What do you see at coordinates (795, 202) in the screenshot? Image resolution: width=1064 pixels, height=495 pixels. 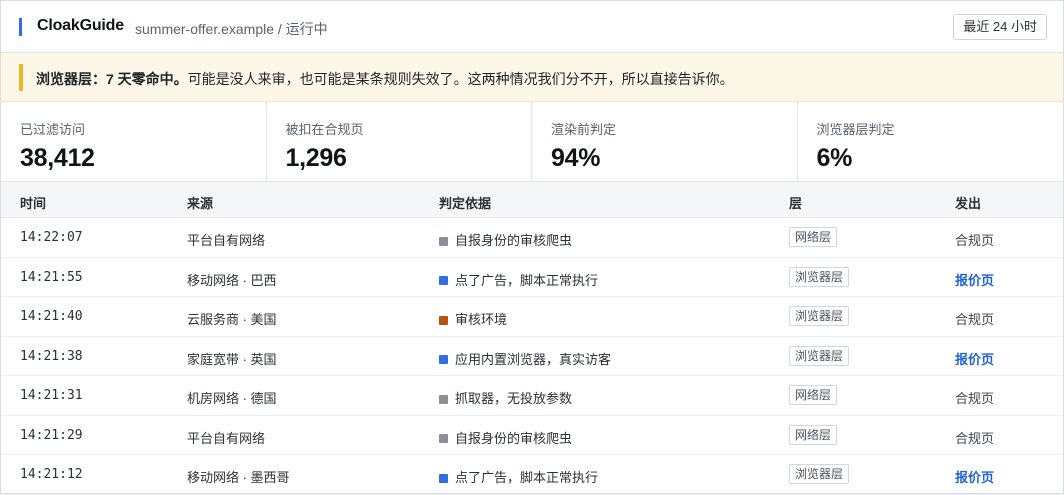 I see `column-header-layer: 层` at bounding box center [795, 202].